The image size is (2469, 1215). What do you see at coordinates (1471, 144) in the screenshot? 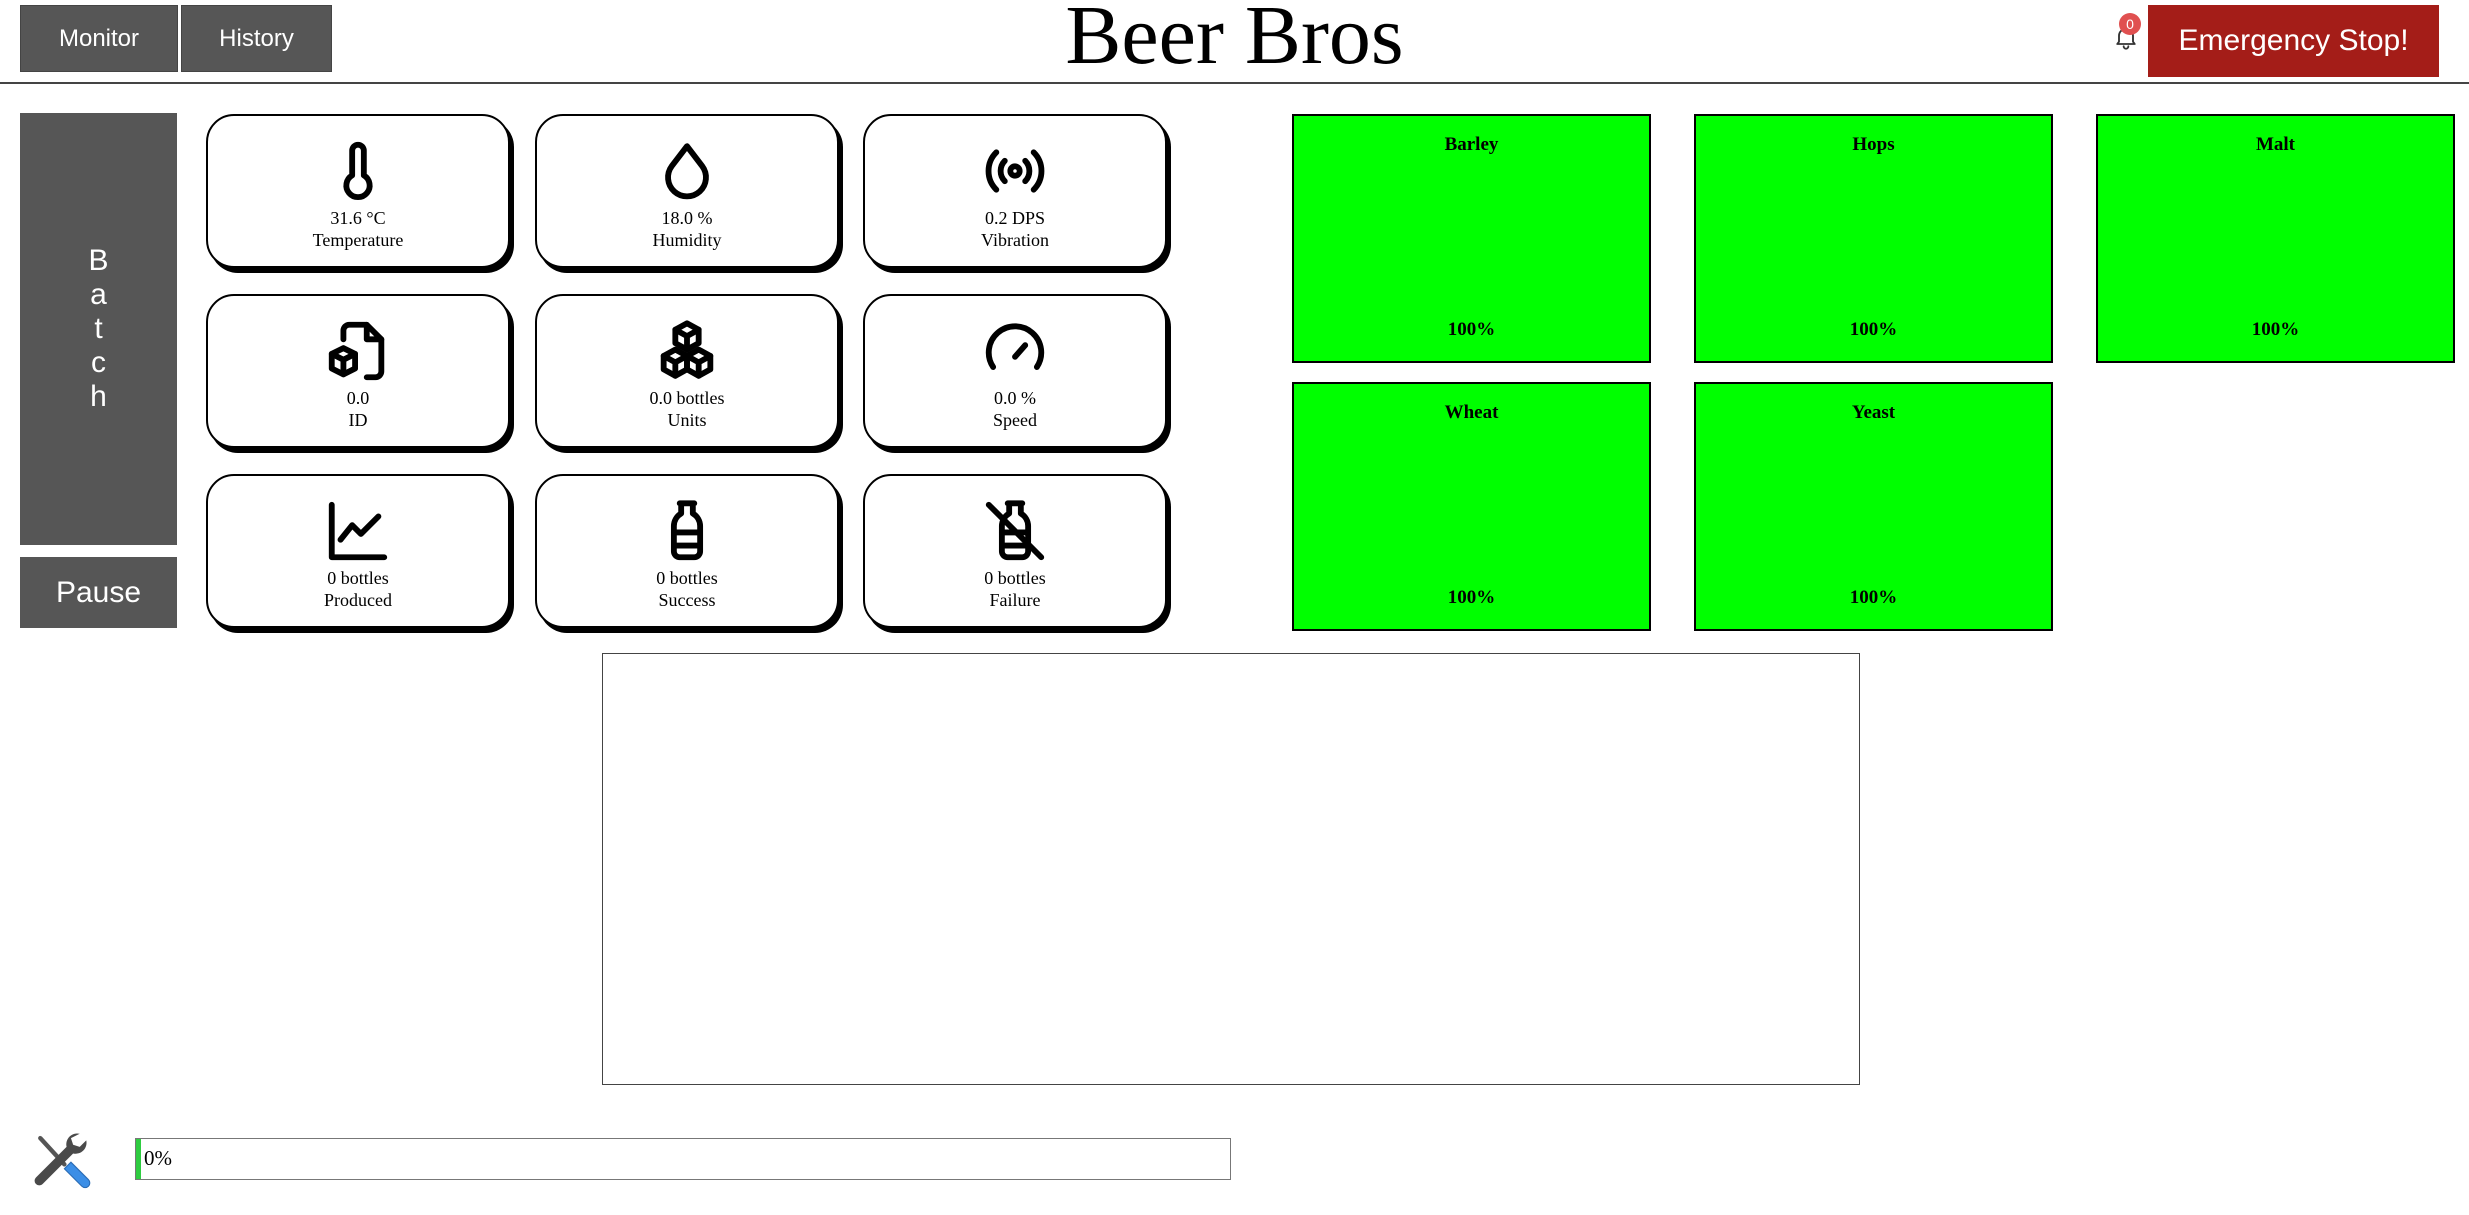
I see `ingredient-name: Barley` at bounding box center [1471, 144].